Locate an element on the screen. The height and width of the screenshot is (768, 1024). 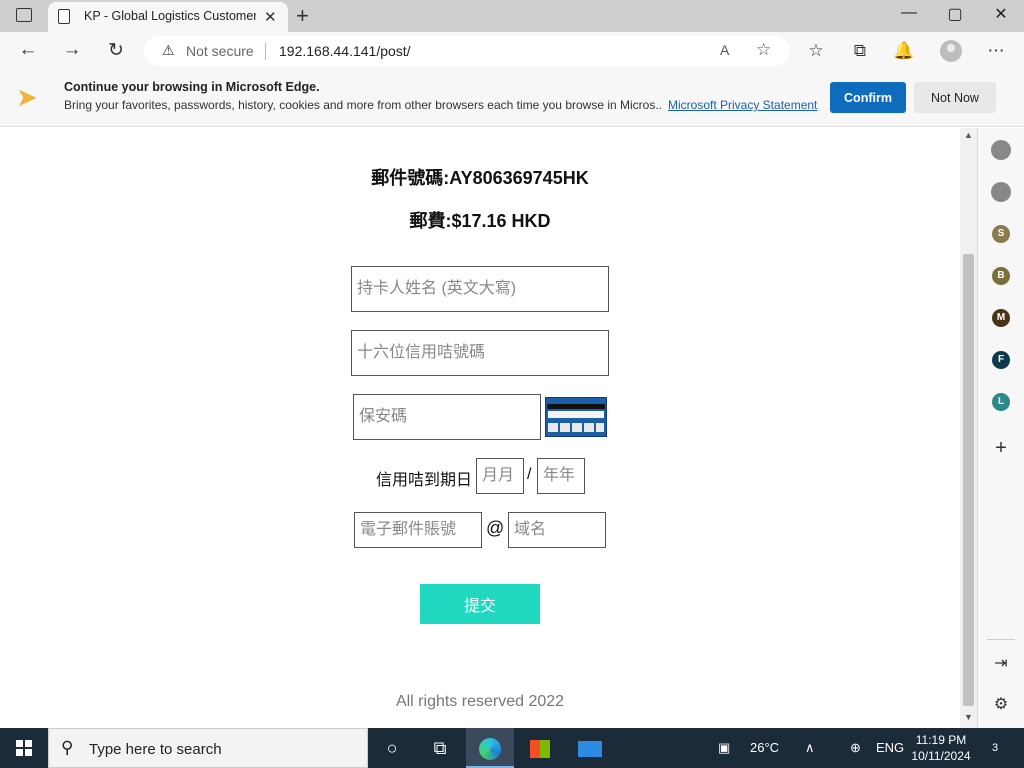
privacy-statement-link: Microsoft Privacy Statement is located at coordinates (742, 105).